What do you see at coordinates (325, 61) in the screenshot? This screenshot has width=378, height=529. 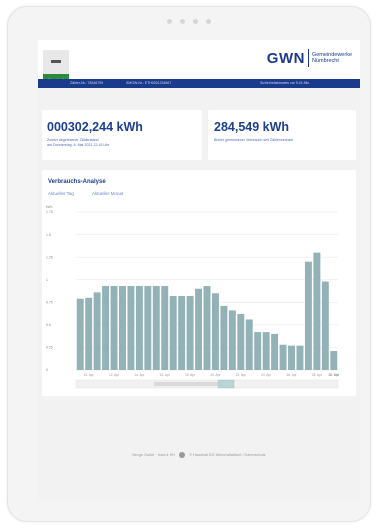 I see `logo-sub-line-2: Nümbrecht` at bounding box center [325, 61].